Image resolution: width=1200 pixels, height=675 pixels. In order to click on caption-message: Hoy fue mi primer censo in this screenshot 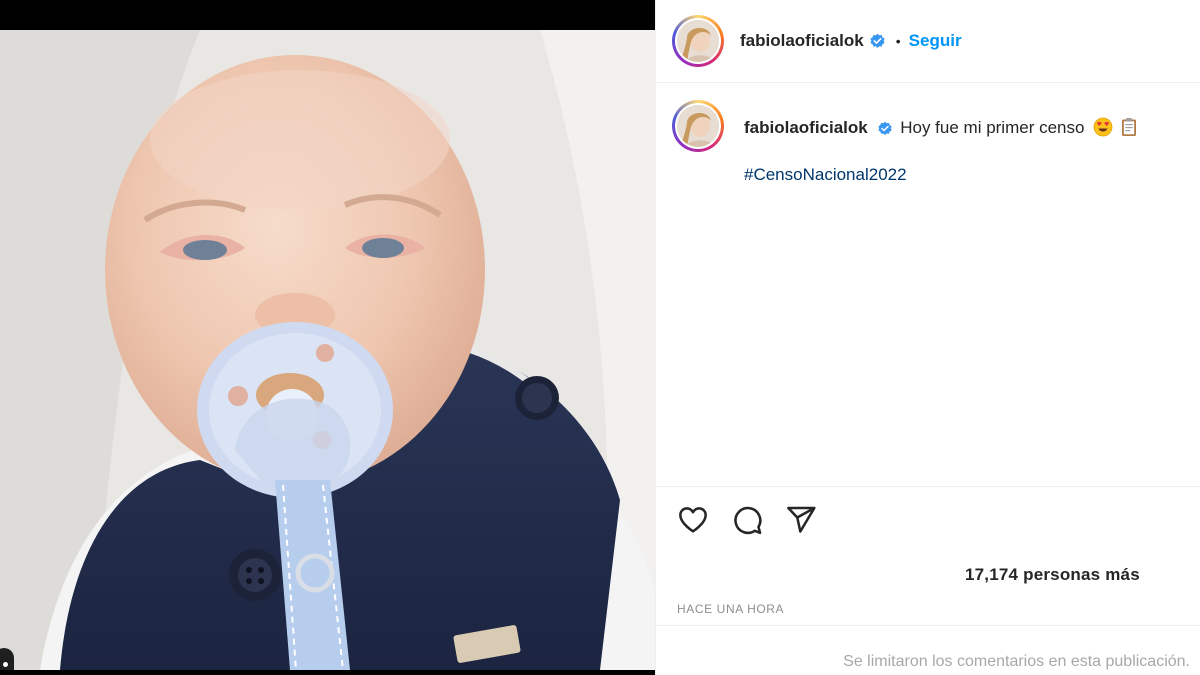, I will do `click(992, 127)`.